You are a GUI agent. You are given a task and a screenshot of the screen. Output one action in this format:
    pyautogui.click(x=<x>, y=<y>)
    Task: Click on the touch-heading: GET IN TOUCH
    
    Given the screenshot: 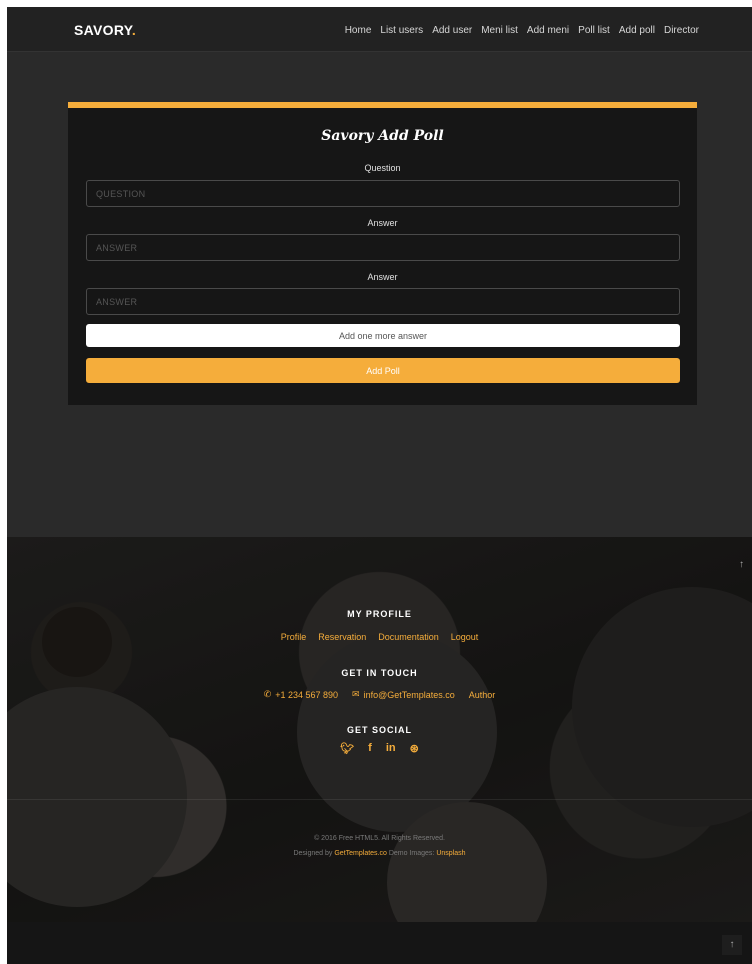 What is the action you would take?
    pyautogui.click(x=379, y=673)
    